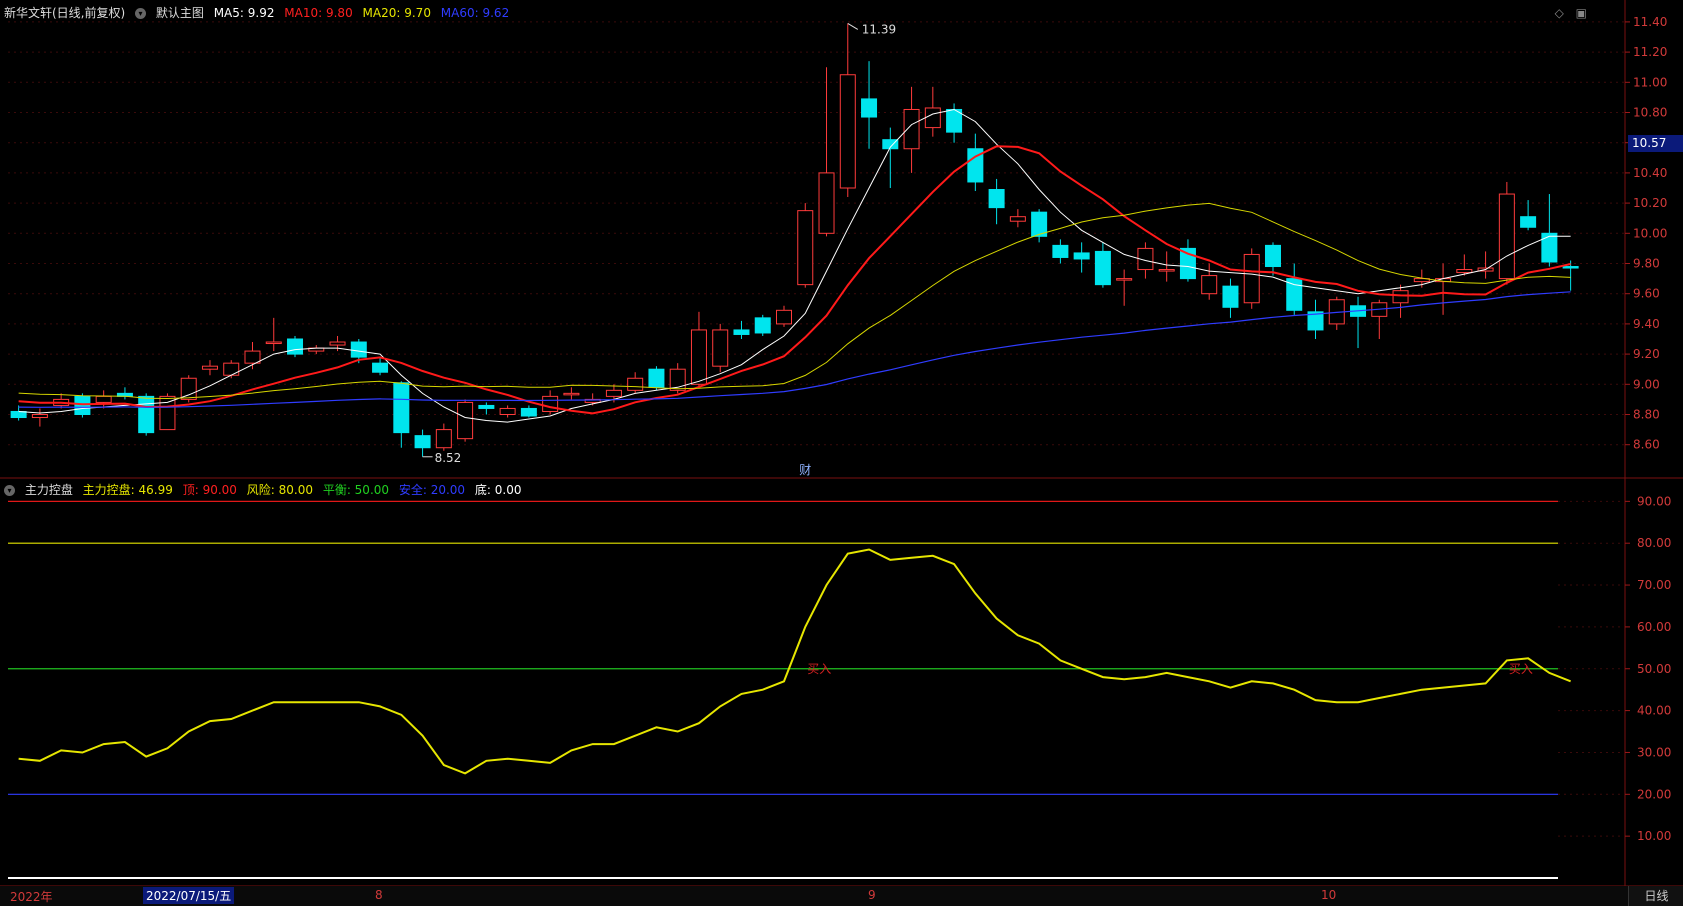  Describe the element at coordinates (1655, 896) in the screenshot. I see `period-button: 日线` at that location.